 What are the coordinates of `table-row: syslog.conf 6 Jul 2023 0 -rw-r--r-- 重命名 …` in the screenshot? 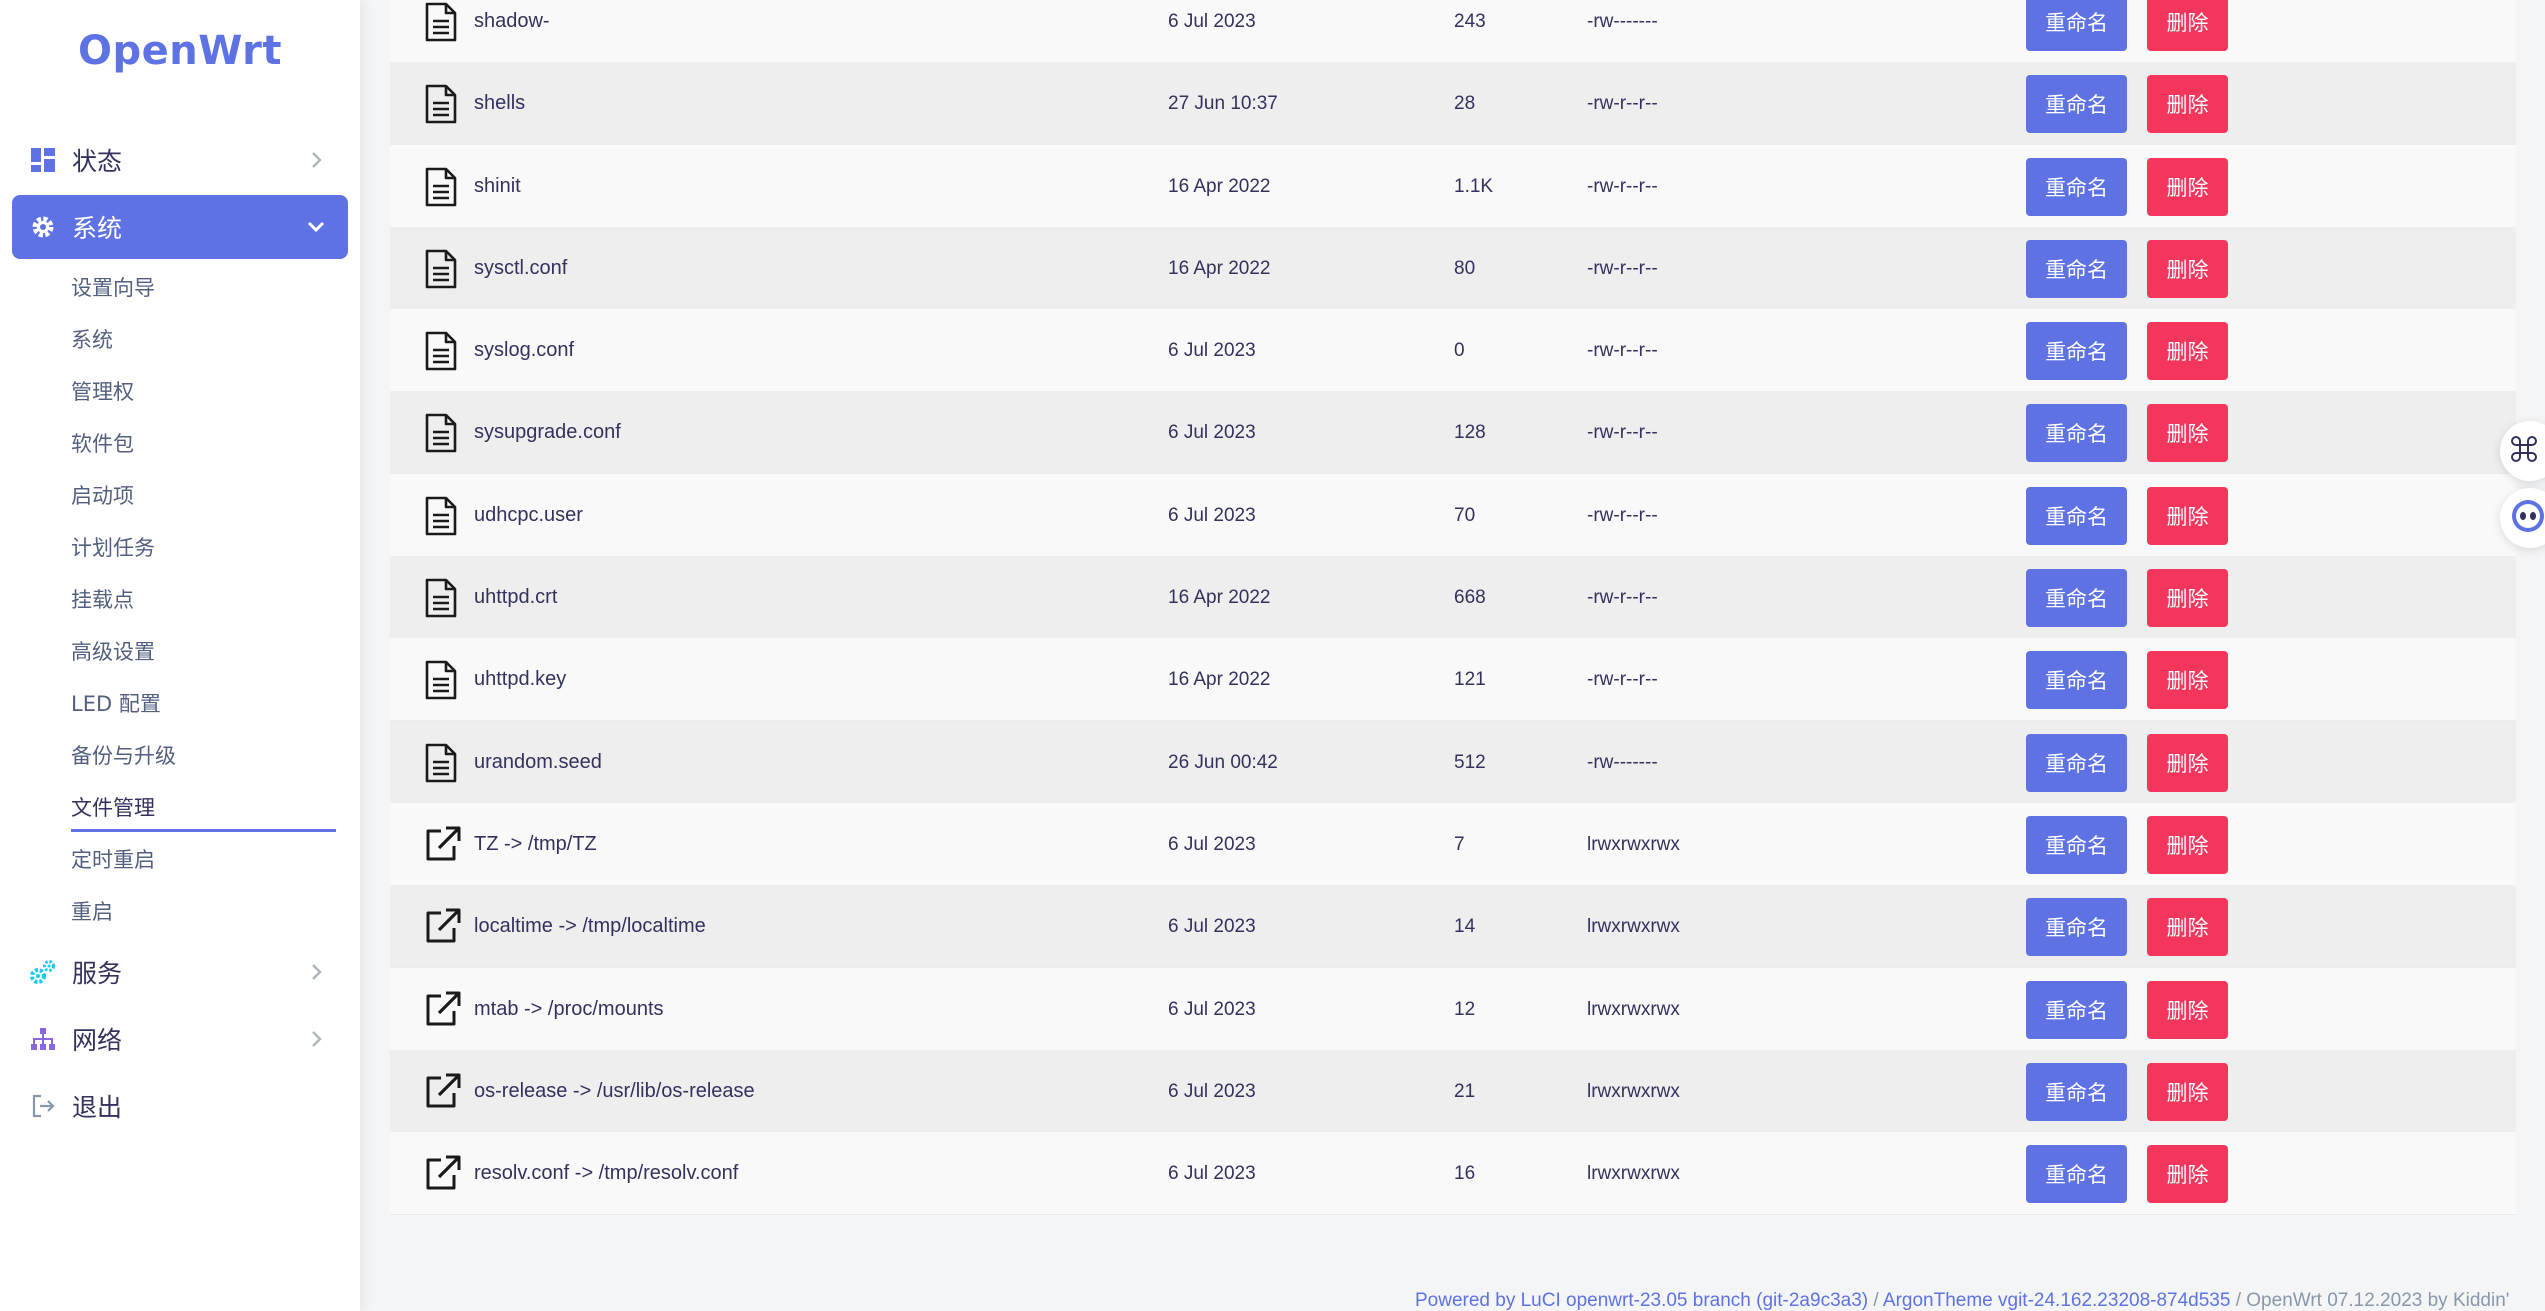 It's located at (1453, 350).